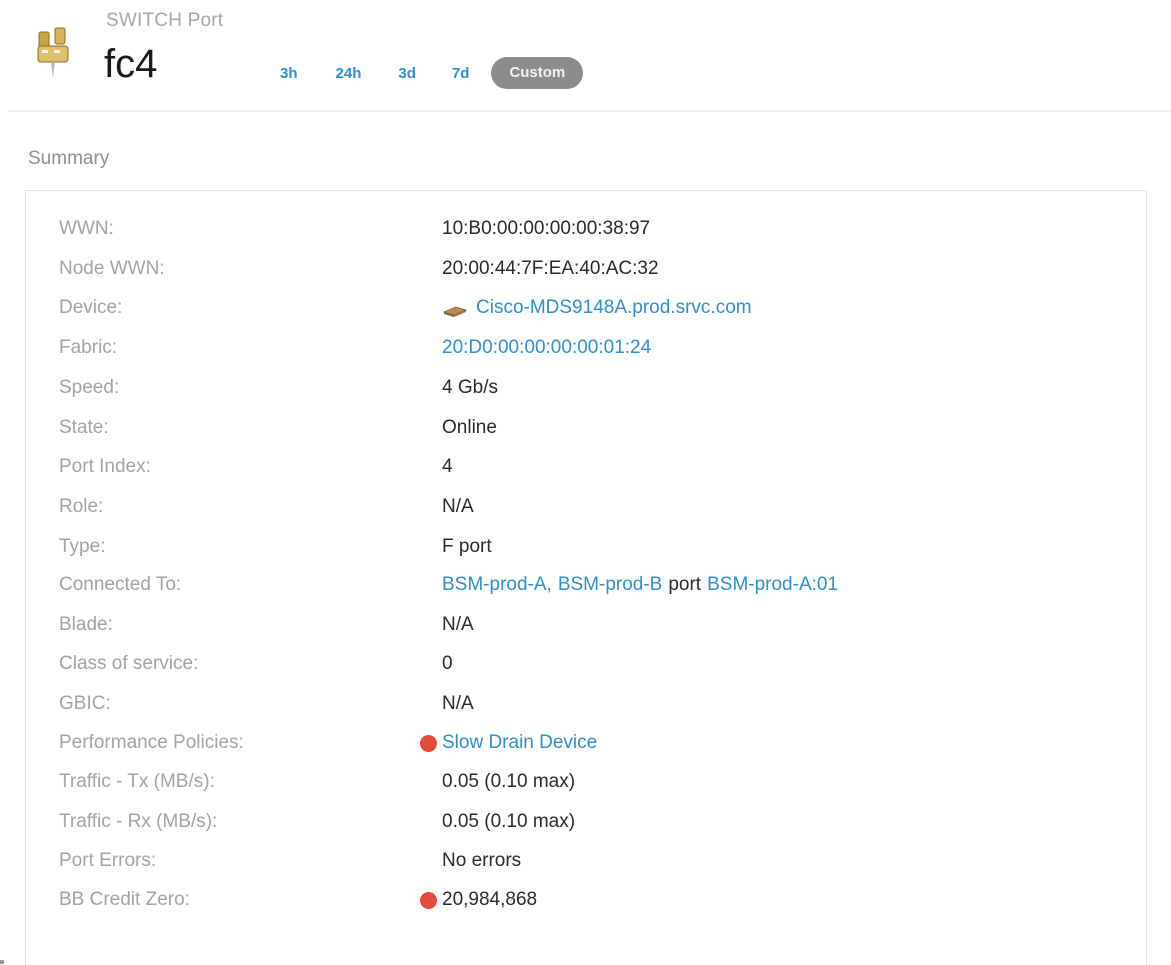 The height and width of the screenshot is (965, 1171). I want to click on row-node-wwn: Node WWN: 20:00:44:7F:EA:40:AC:32, so click(586, 278).